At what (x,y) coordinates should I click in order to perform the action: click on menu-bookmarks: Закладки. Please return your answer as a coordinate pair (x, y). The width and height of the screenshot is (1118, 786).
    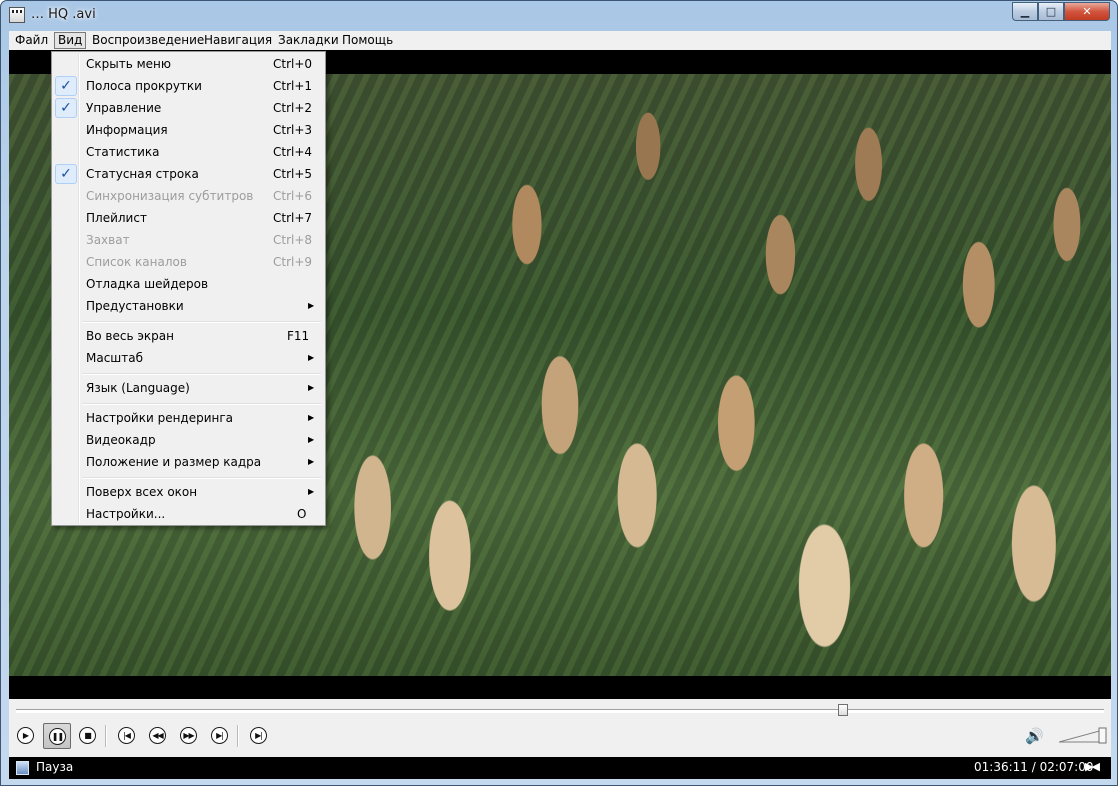
    Looking at the image, I should click on (308, 40).